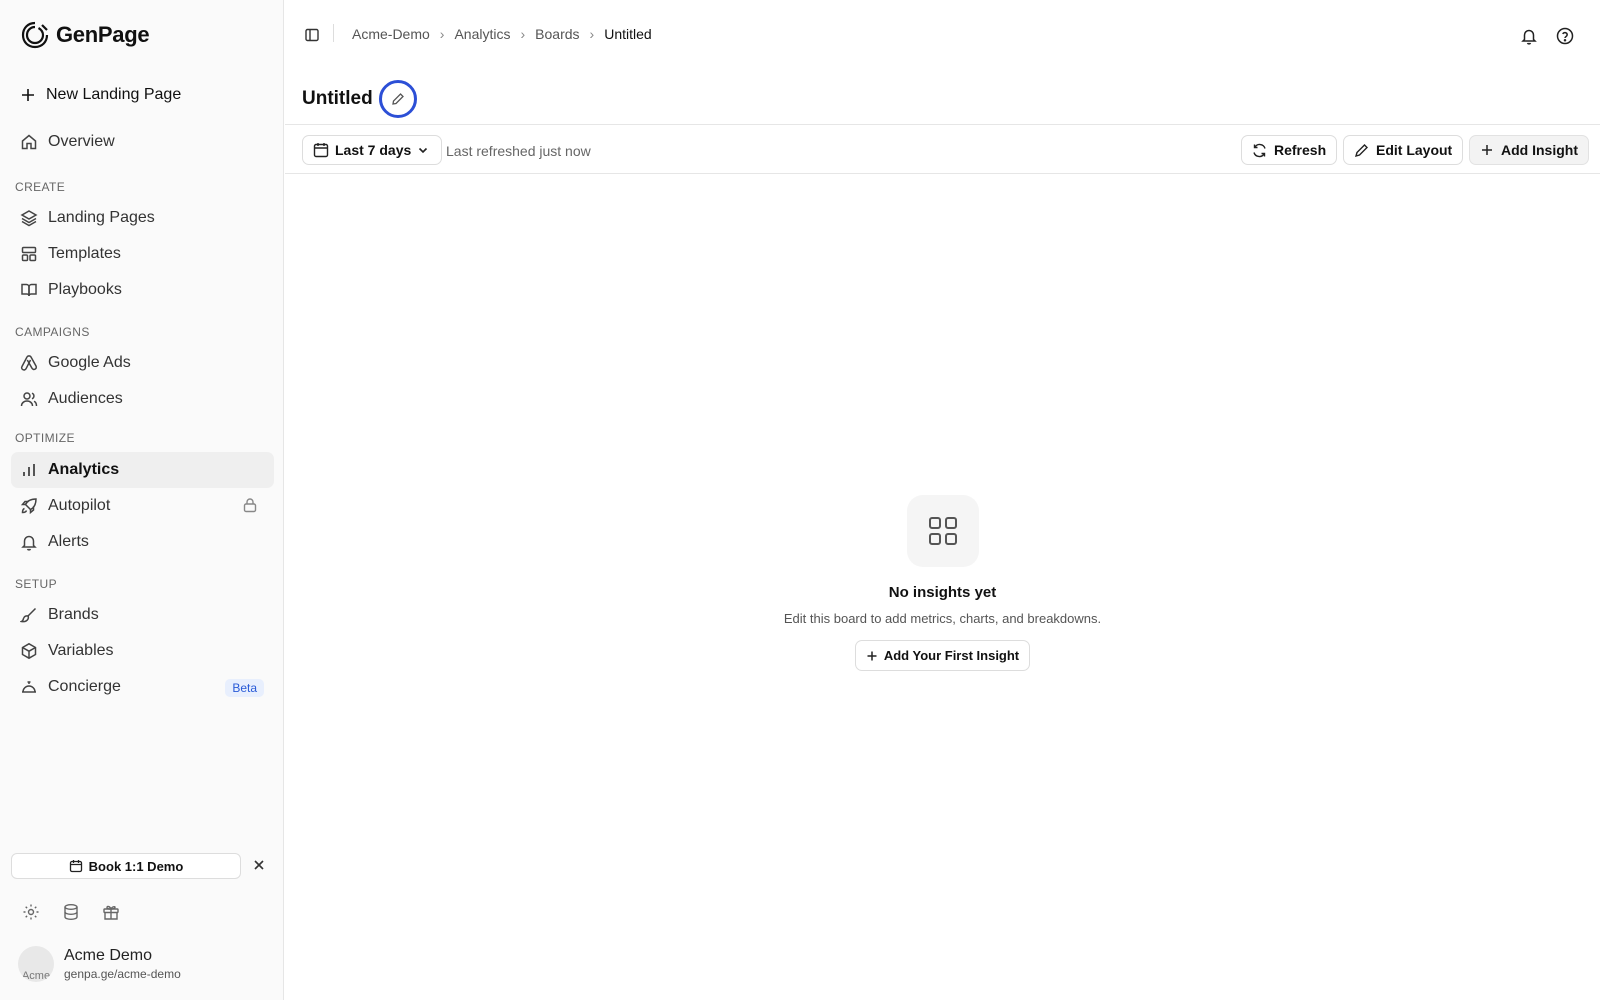 The image size is (1600, 1000). I want to click on layers-icon, so click(29, 218).